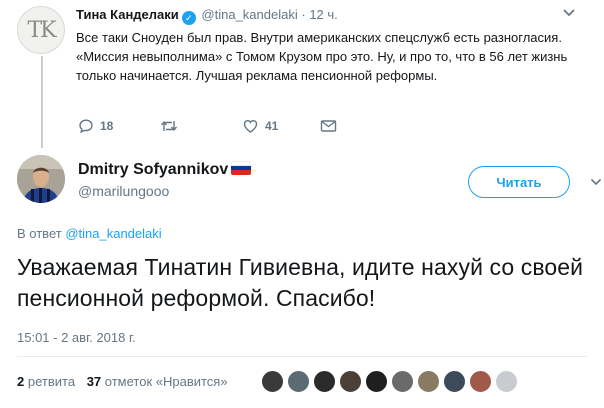 This screenshot has height=408, width=604. Describe the element at coordinates (260, 126) in the screenshot. I see `like-button: 41` at that location.